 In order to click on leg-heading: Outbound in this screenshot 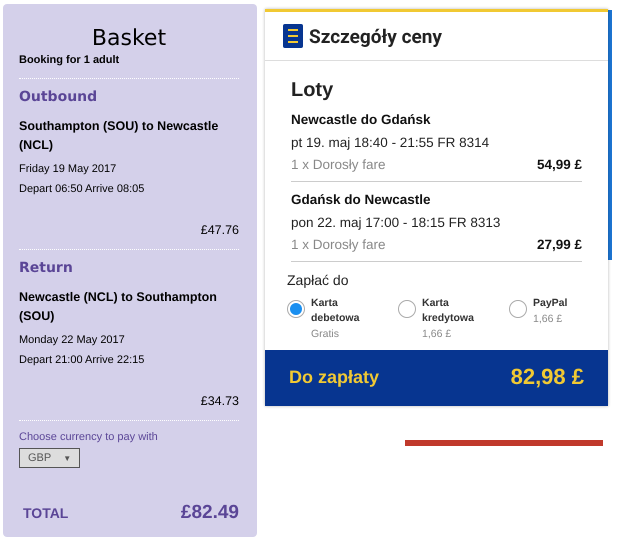, I will do `click(58, 97)`.